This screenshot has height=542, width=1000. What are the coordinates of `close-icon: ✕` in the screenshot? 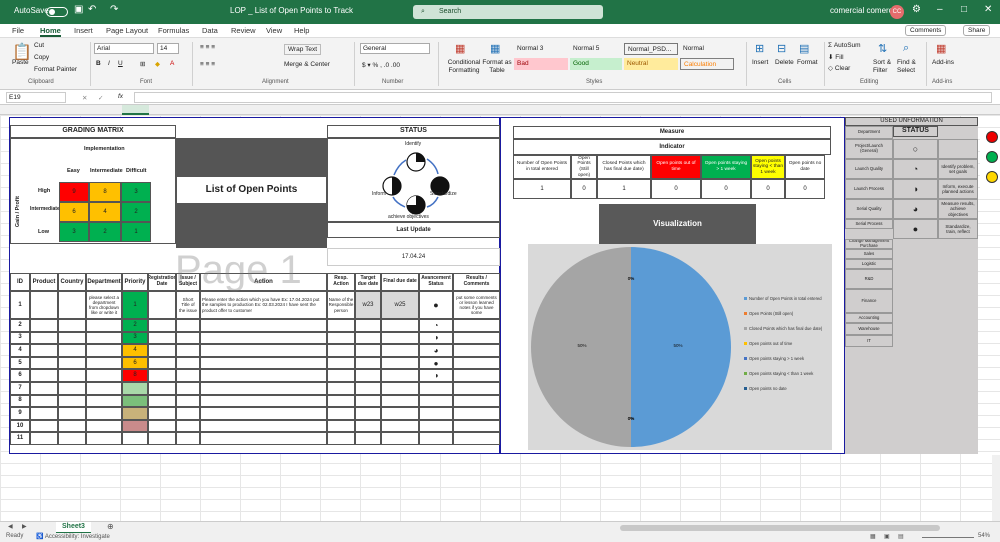 It's located at (988, 9).